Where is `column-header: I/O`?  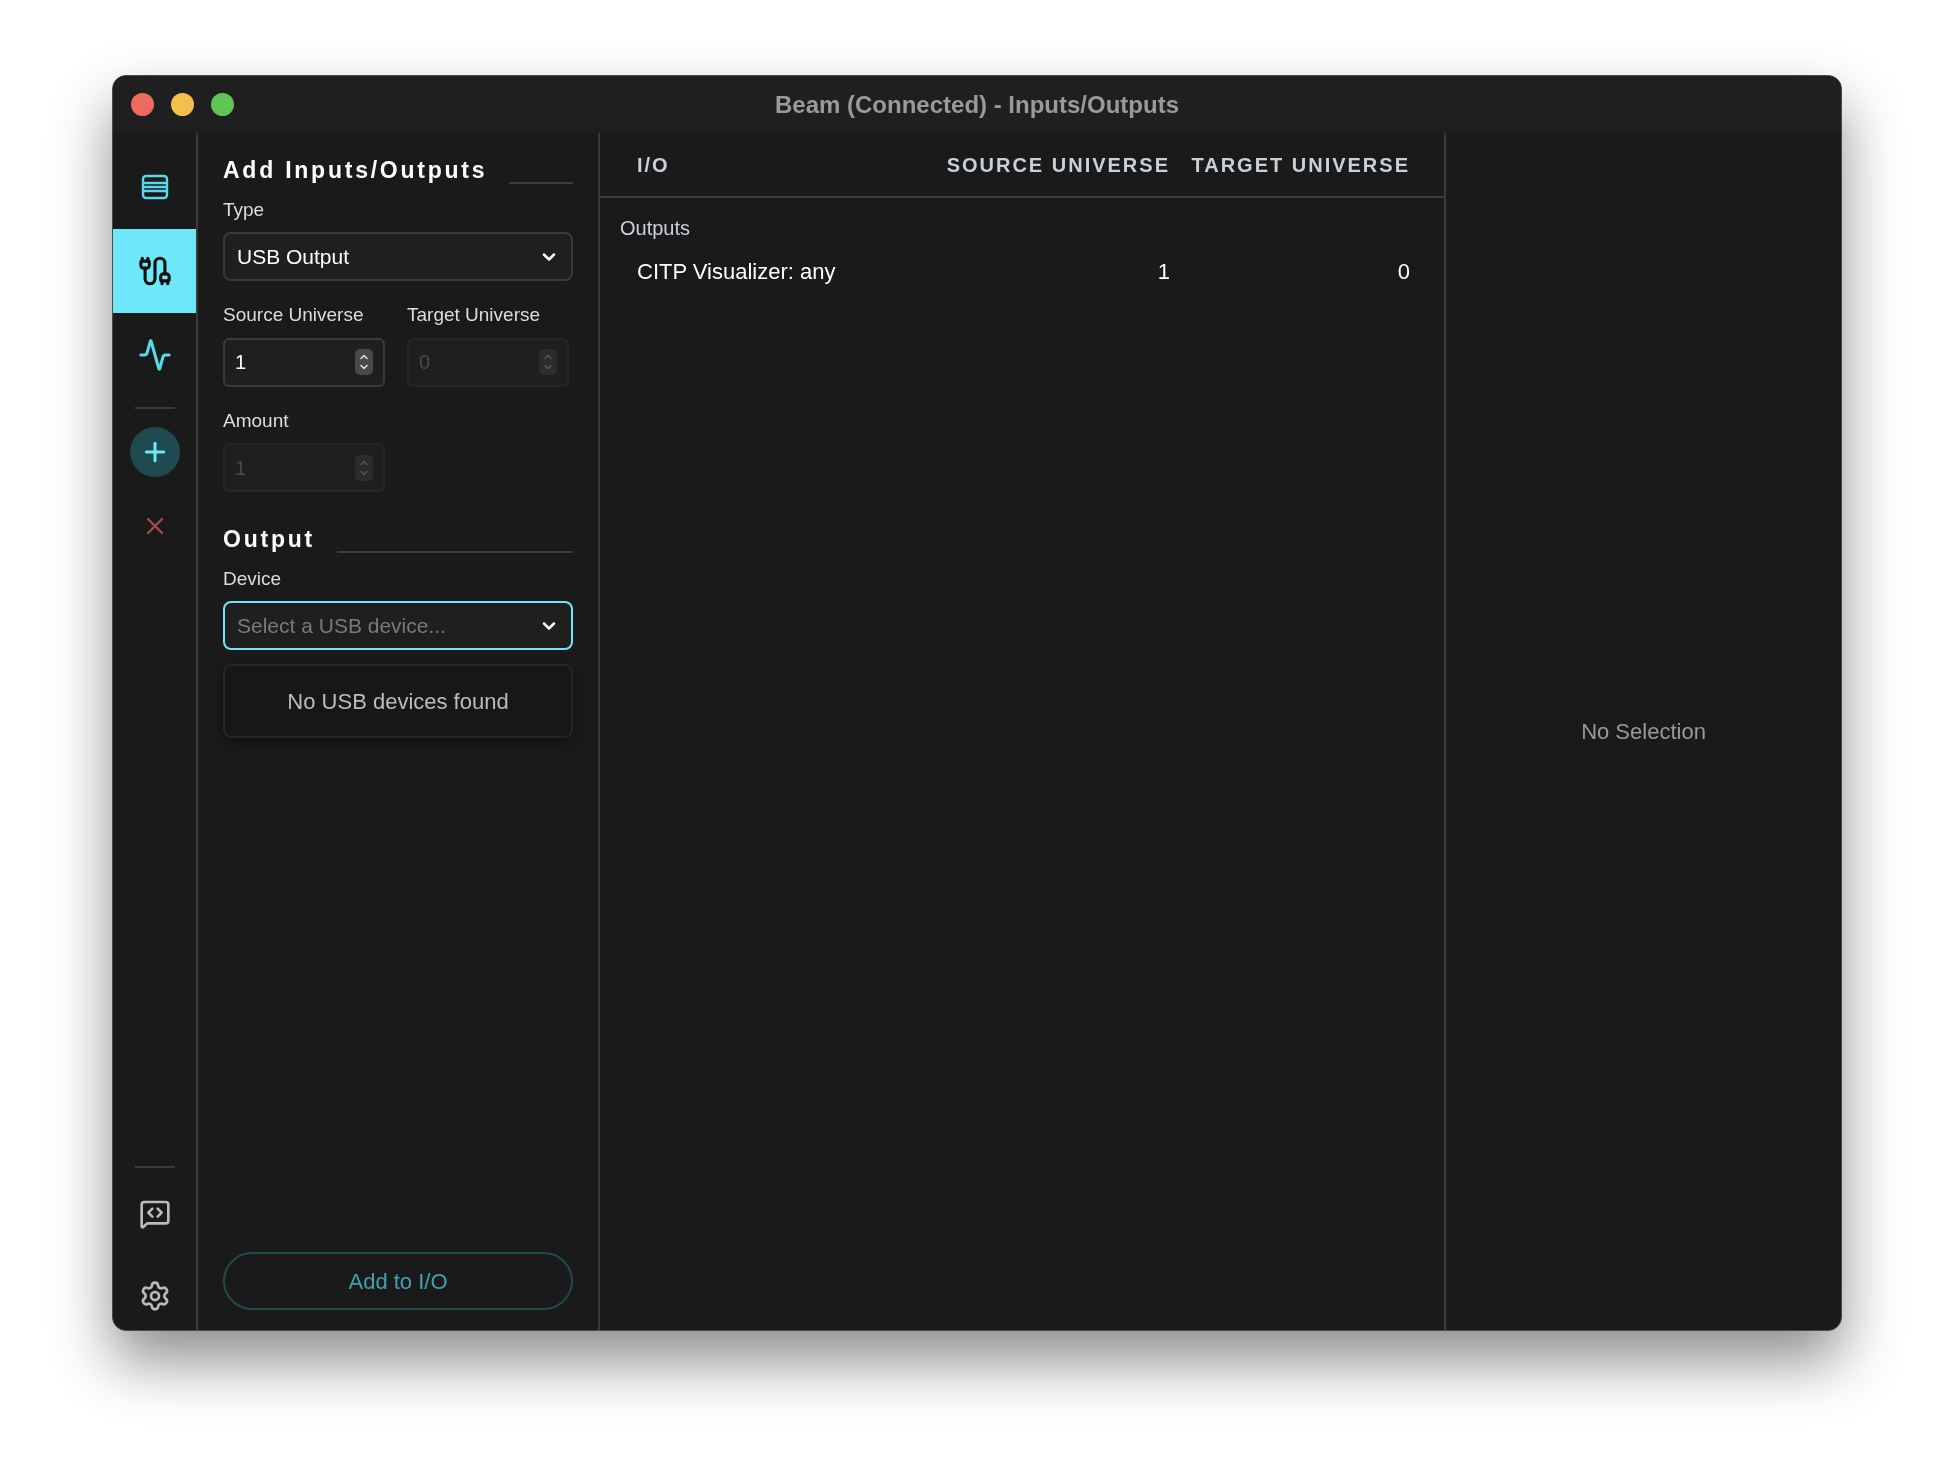 column-header: I/O is located at coordinates (654, 165).